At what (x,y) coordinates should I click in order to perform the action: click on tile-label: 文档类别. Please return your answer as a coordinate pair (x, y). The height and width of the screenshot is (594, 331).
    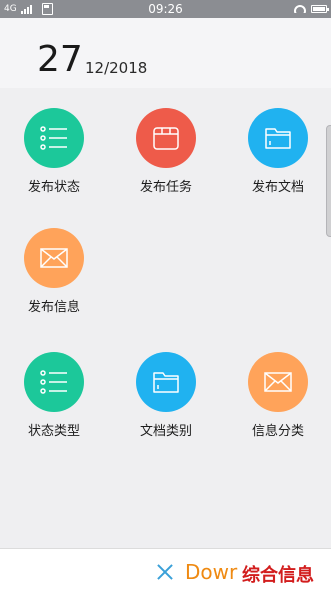
    Looking at the image, I should click on (165, 431).